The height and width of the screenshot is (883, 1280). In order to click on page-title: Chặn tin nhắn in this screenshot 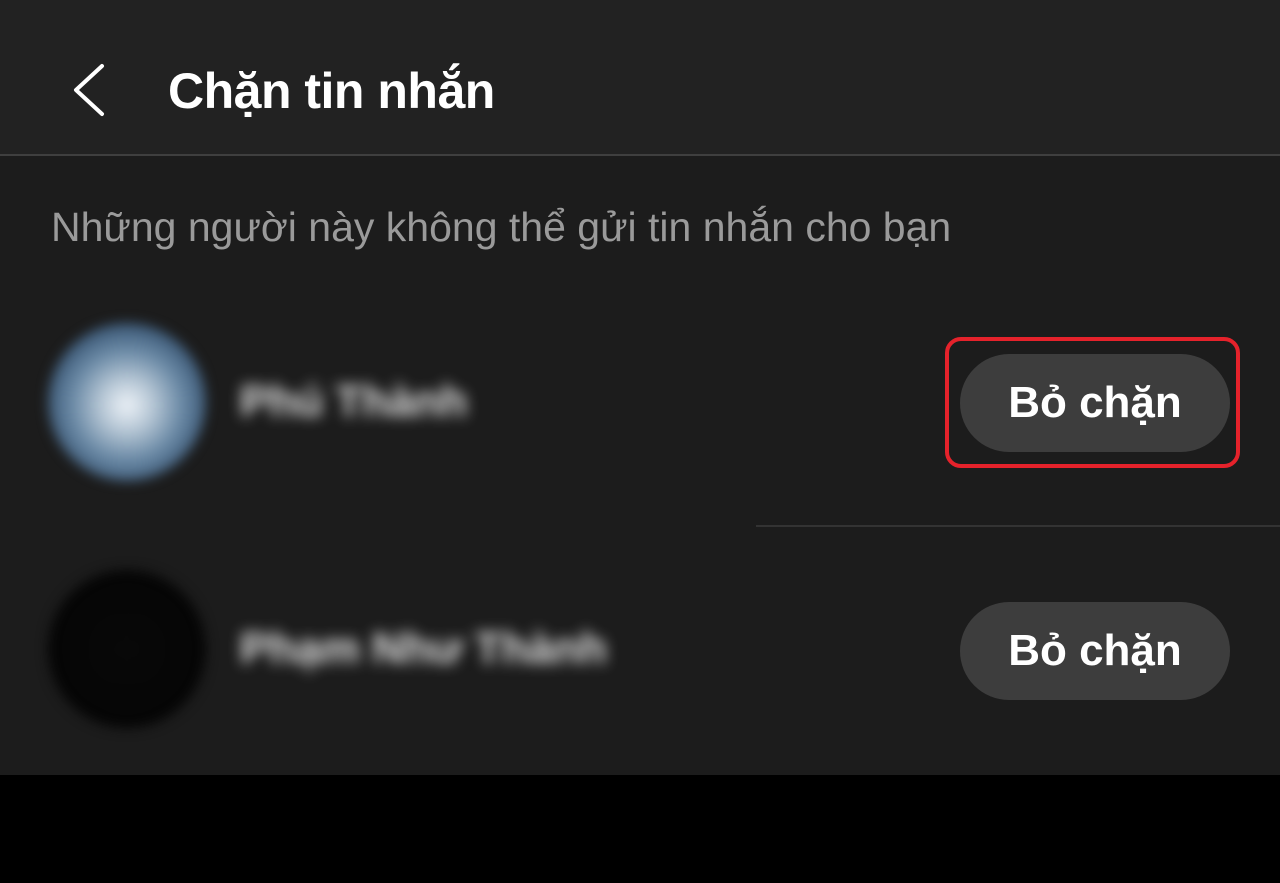, I will do `click(331, 91)`.